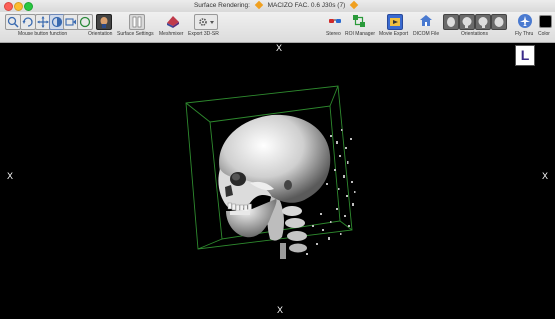 Image resolution: width=555 pixels, height=319 pixels. Describe the element at coordinates (525, 21) in the screenshot. I see `airplane-icon` at that location.